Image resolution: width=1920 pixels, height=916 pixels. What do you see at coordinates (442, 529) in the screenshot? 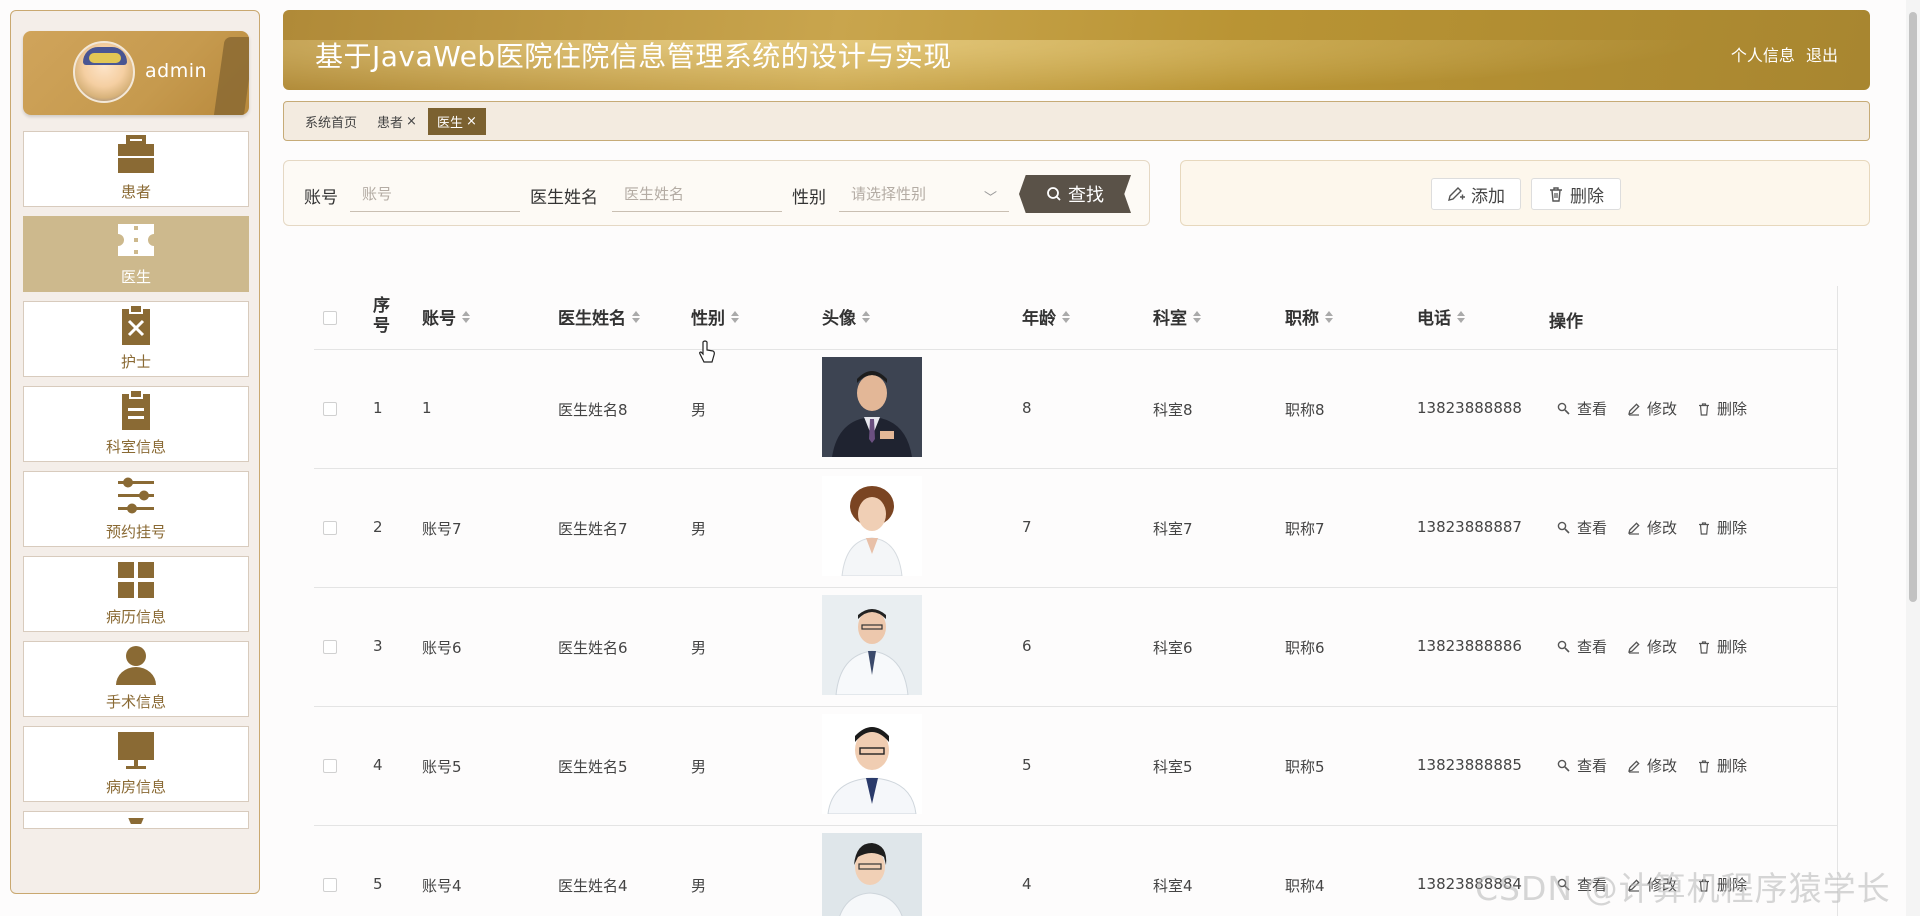
I see `cell-account: 账号7` at bounding box center [442, 529].